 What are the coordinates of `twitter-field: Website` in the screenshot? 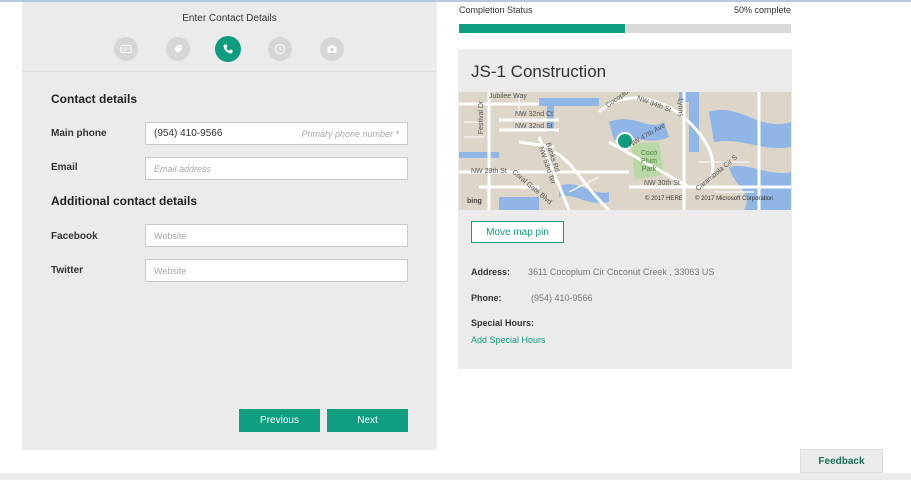 It's located at (276, 270).